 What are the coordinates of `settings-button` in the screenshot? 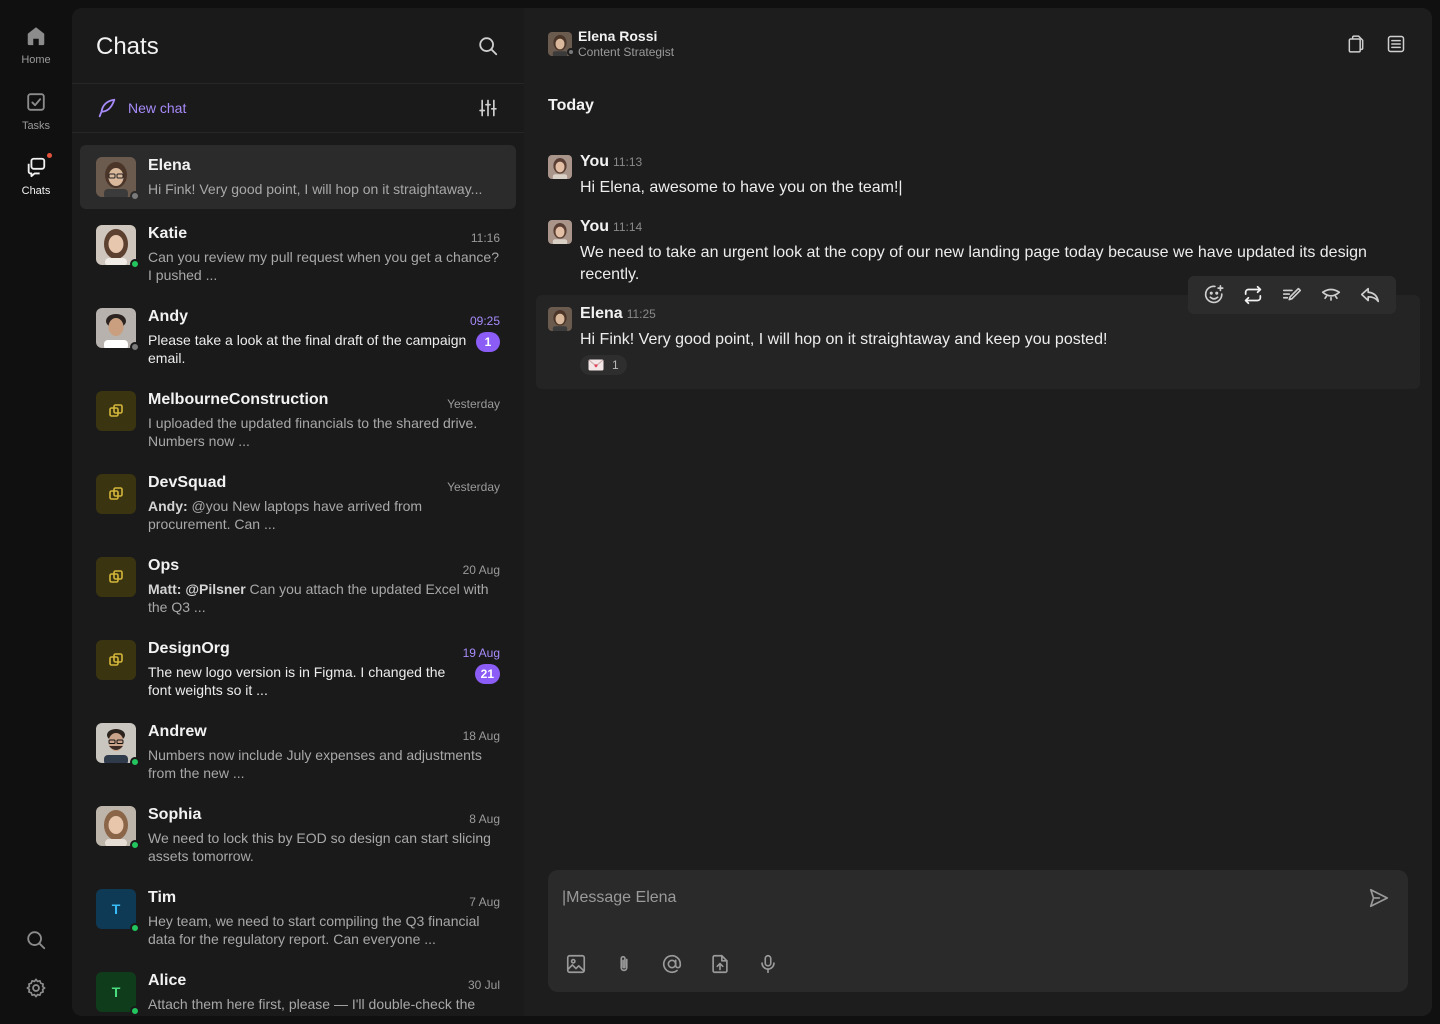 It's located at (36, 988).